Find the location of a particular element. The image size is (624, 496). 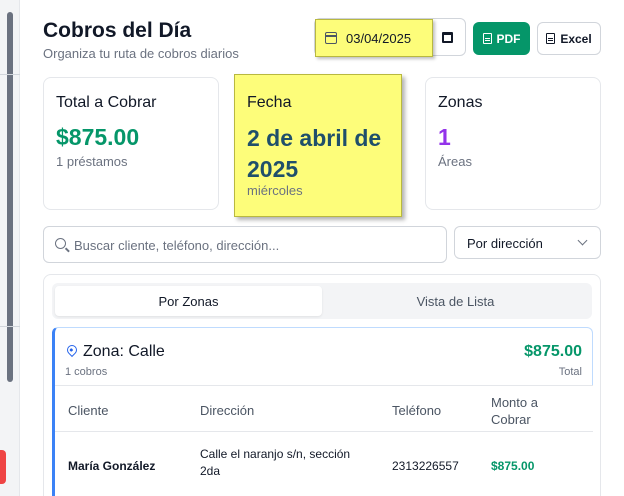

pdf-button: PDF is located at coordinates (501, 38).